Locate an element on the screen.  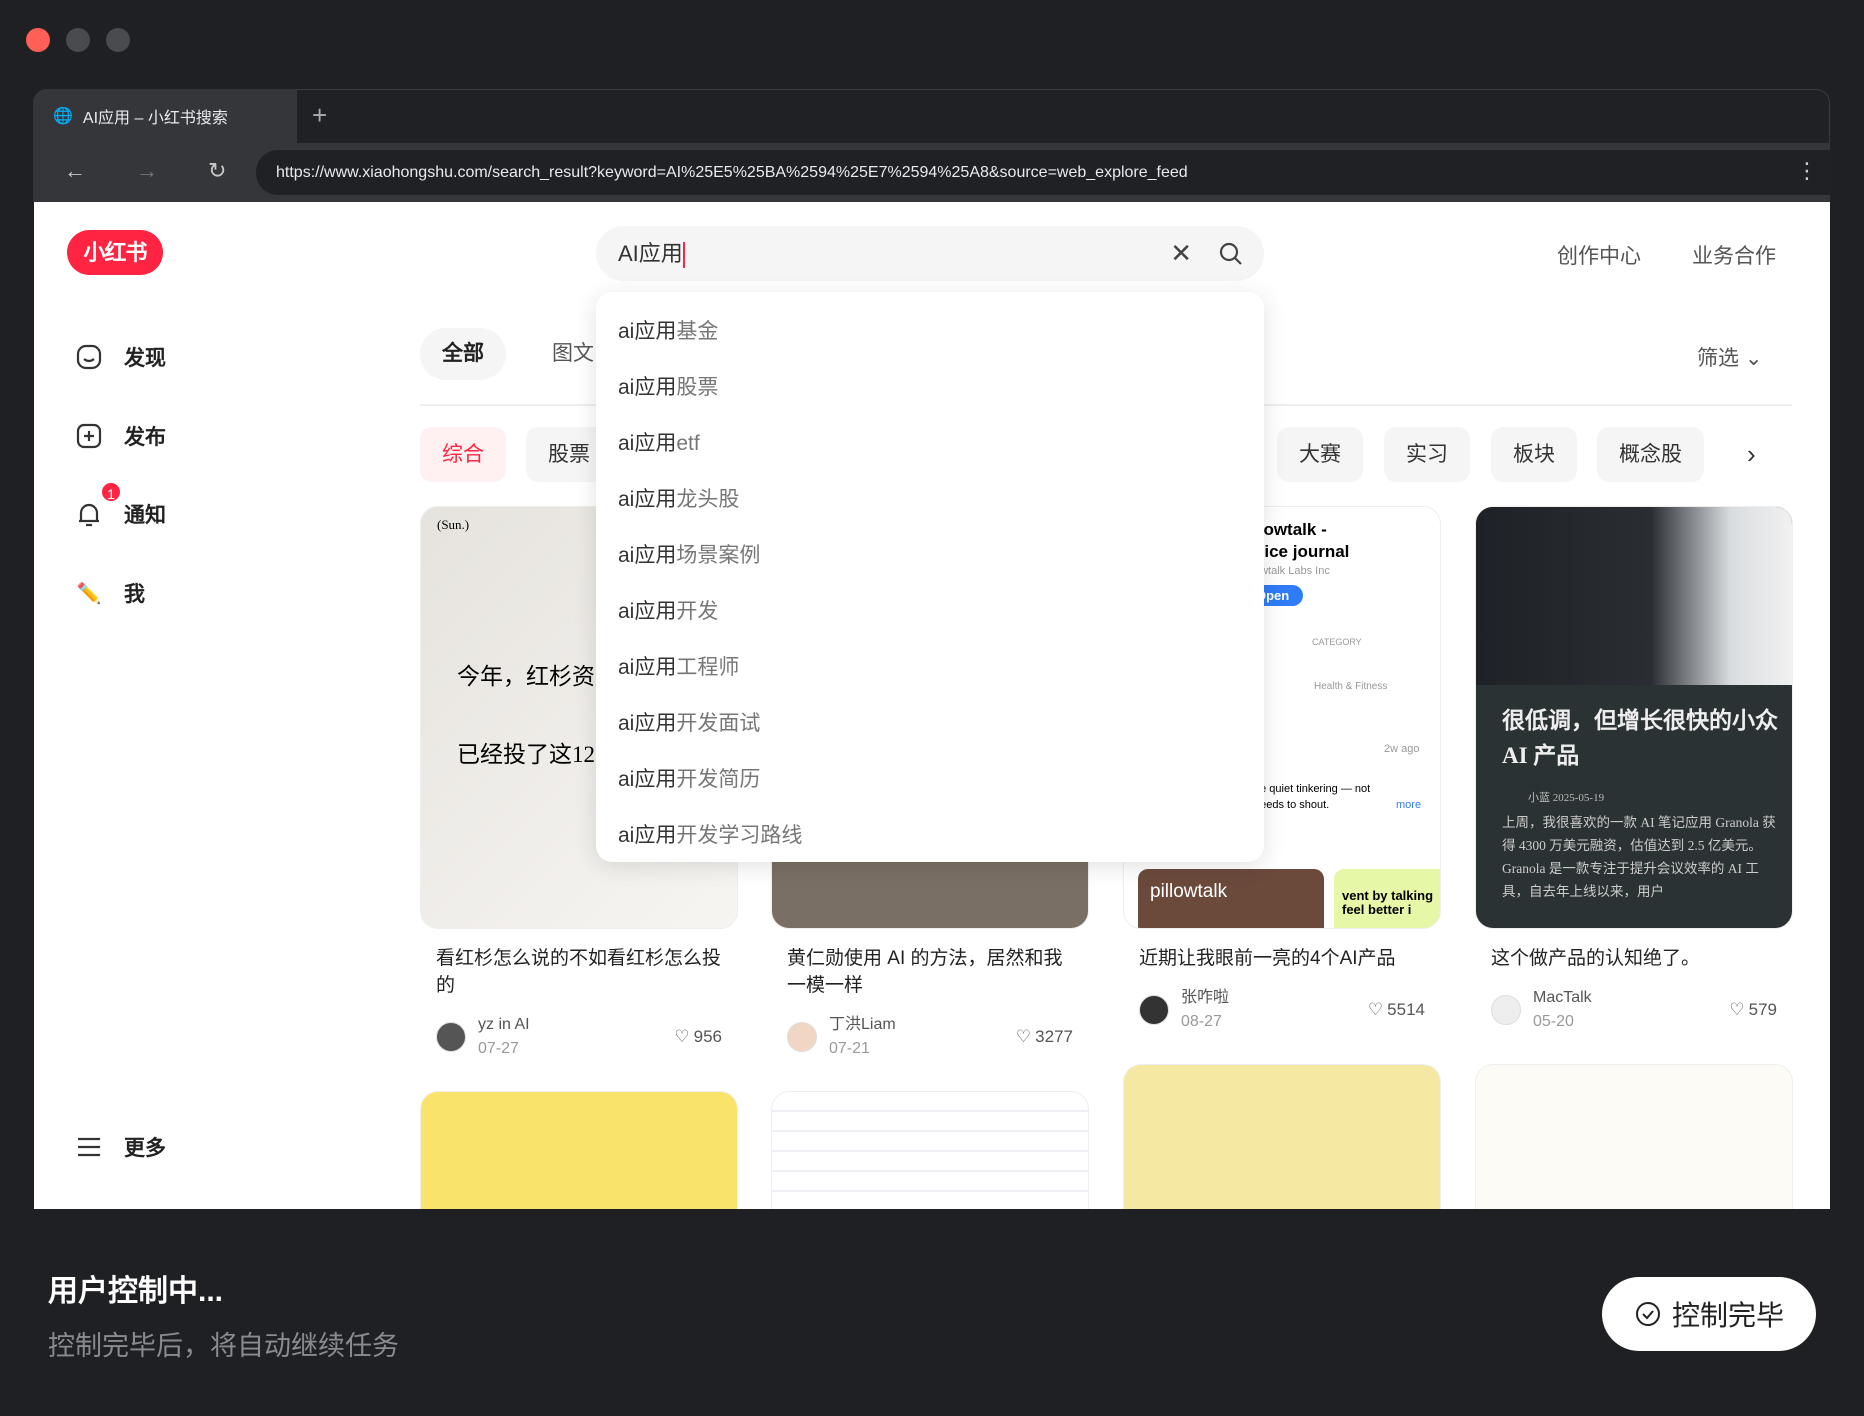
business-link: 业务合作 is located at coordinates (1734, 255).